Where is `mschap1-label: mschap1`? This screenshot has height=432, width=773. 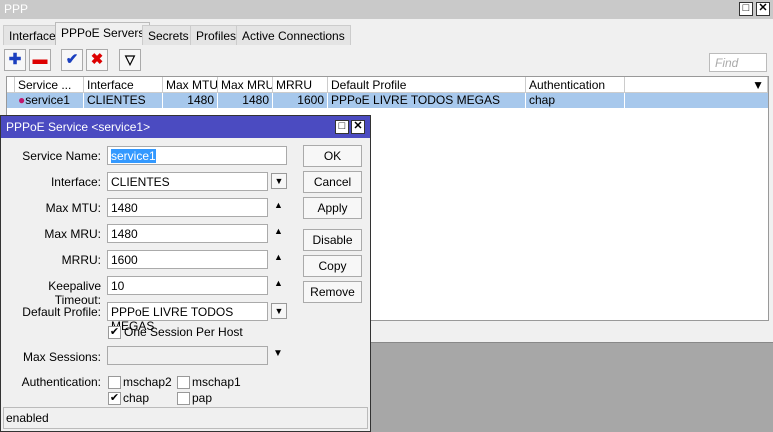
mschap1-label: mschap1 is located at coordinates (216, 382).